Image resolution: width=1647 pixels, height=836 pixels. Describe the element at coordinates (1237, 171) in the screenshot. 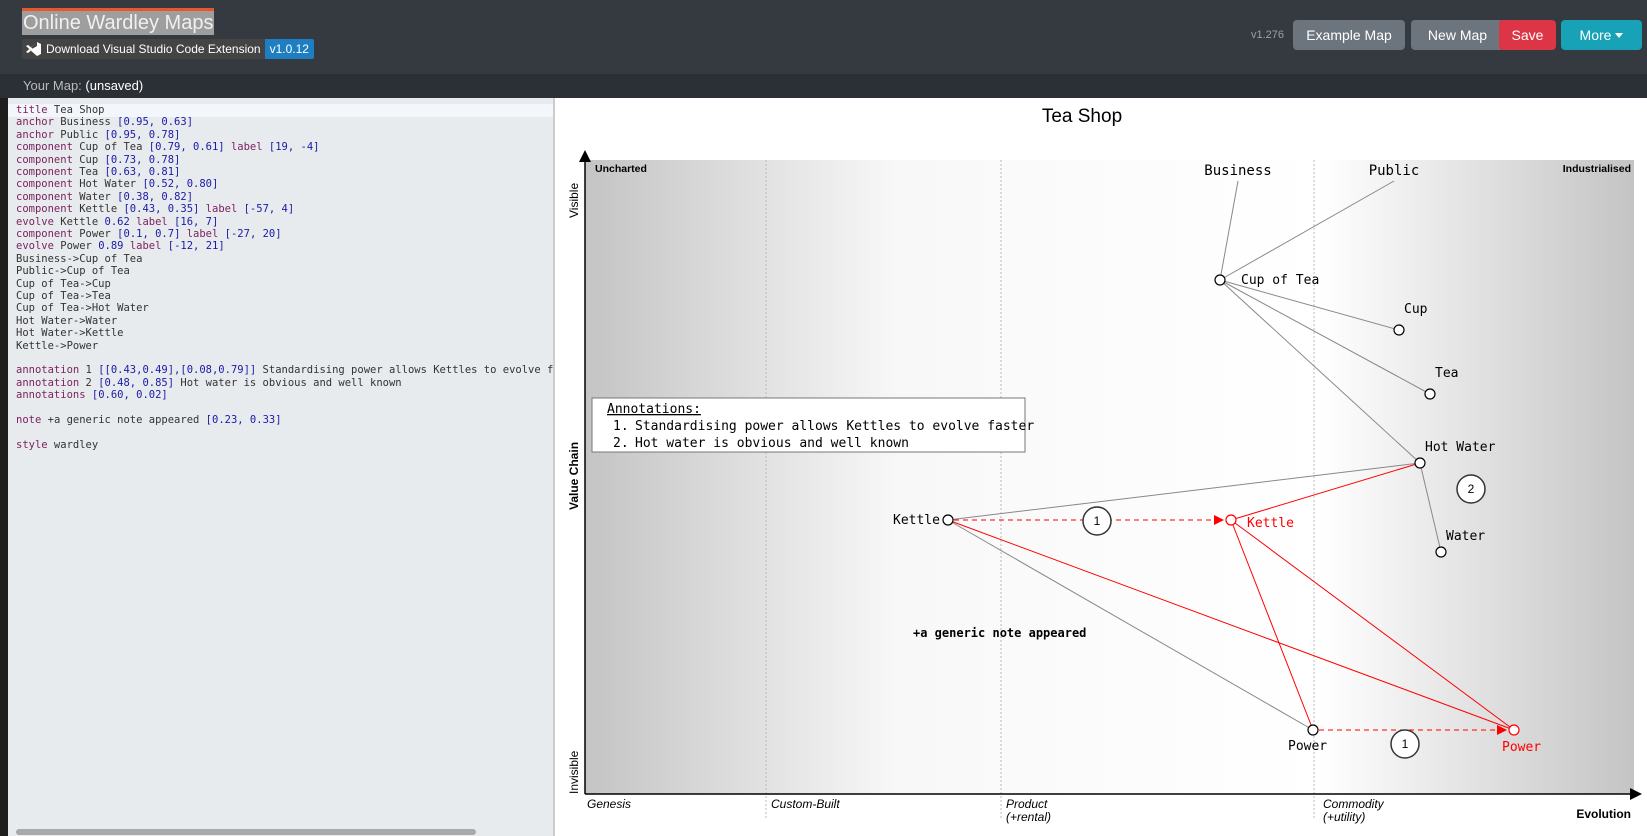

I see `anchor-business: Business` at that location.